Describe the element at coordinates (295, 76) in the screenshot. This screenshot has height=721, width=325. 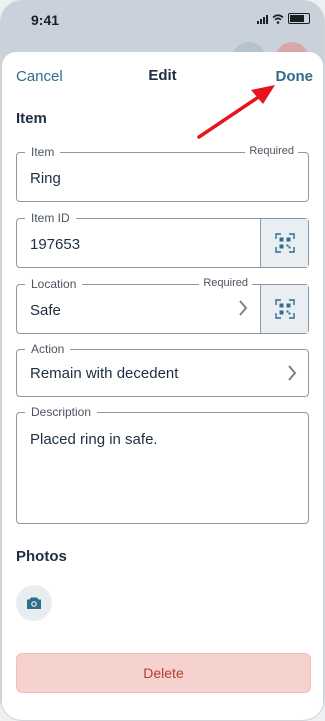
I see `done-button: Done` at that location.